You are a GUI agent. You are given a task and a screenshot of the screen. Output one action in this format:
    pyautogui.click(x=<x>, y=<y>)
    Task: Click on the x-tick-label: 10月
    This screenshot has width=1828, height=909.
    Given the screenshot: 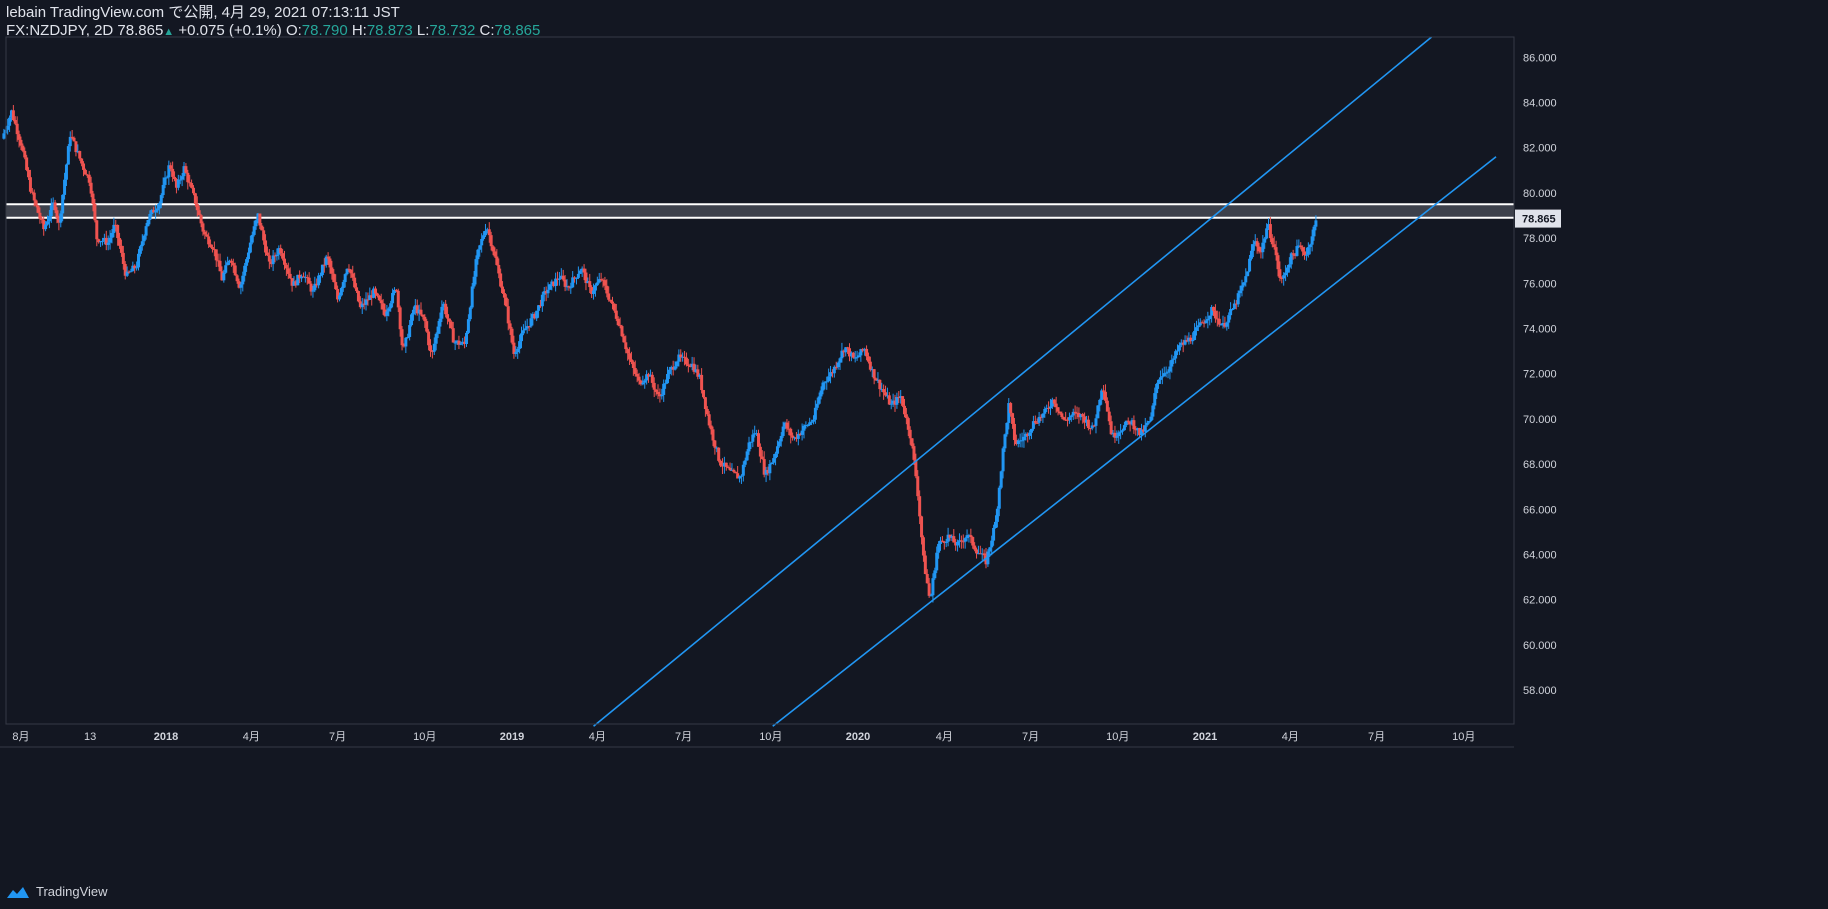 What is the action you would take?
    pyautogui.click(x=424, y=737)
    